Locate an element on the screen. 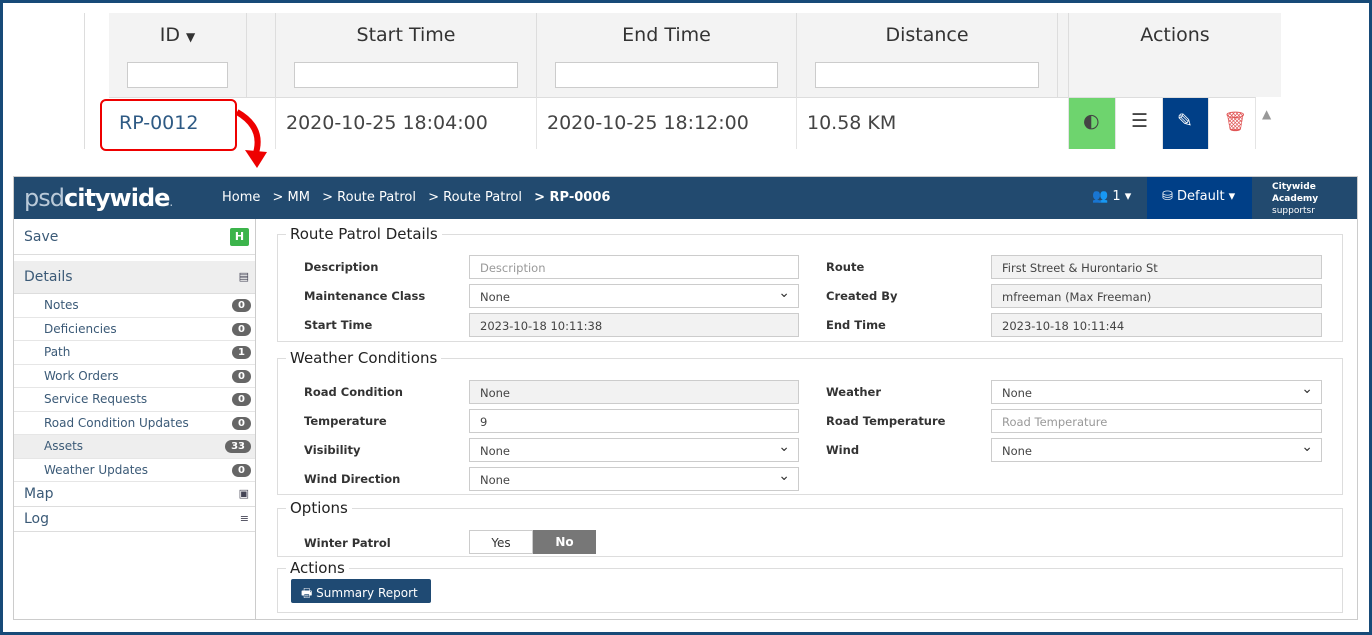  database-dropdown: ⛁ Default ▾ is located at coordinates (1199, 198).